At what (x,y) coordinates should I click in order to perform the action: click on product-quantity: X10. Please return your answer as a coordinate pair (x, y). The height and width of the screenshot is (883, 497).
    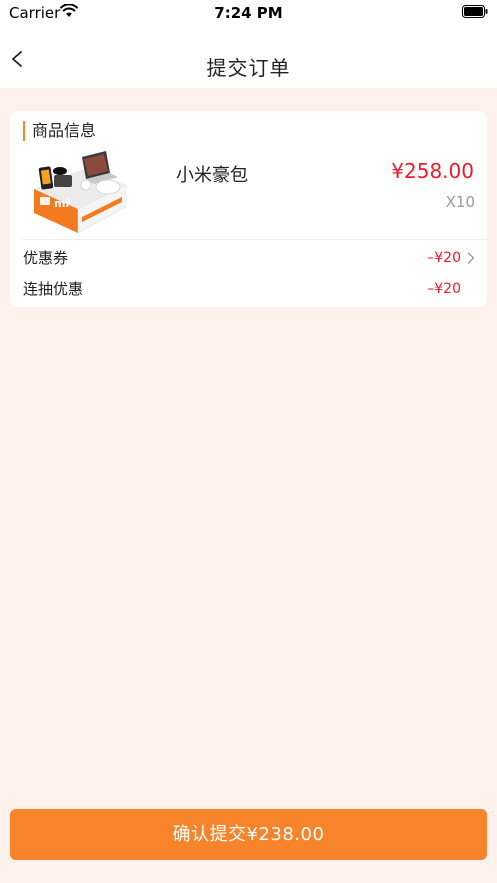
    Looking at the image, I should click on (460, 202).